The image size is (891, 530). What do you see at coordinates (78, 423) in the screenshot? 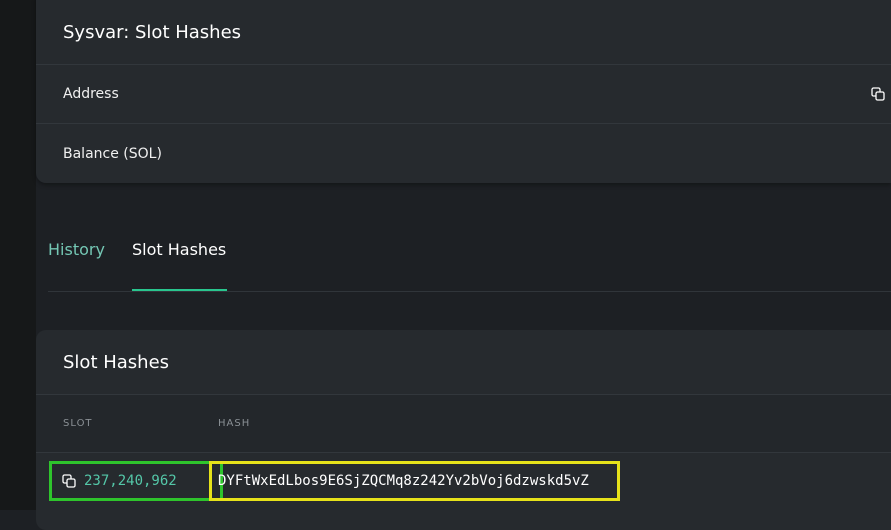
I see `column-slot: SLOT` at bounding box center [78, 423].